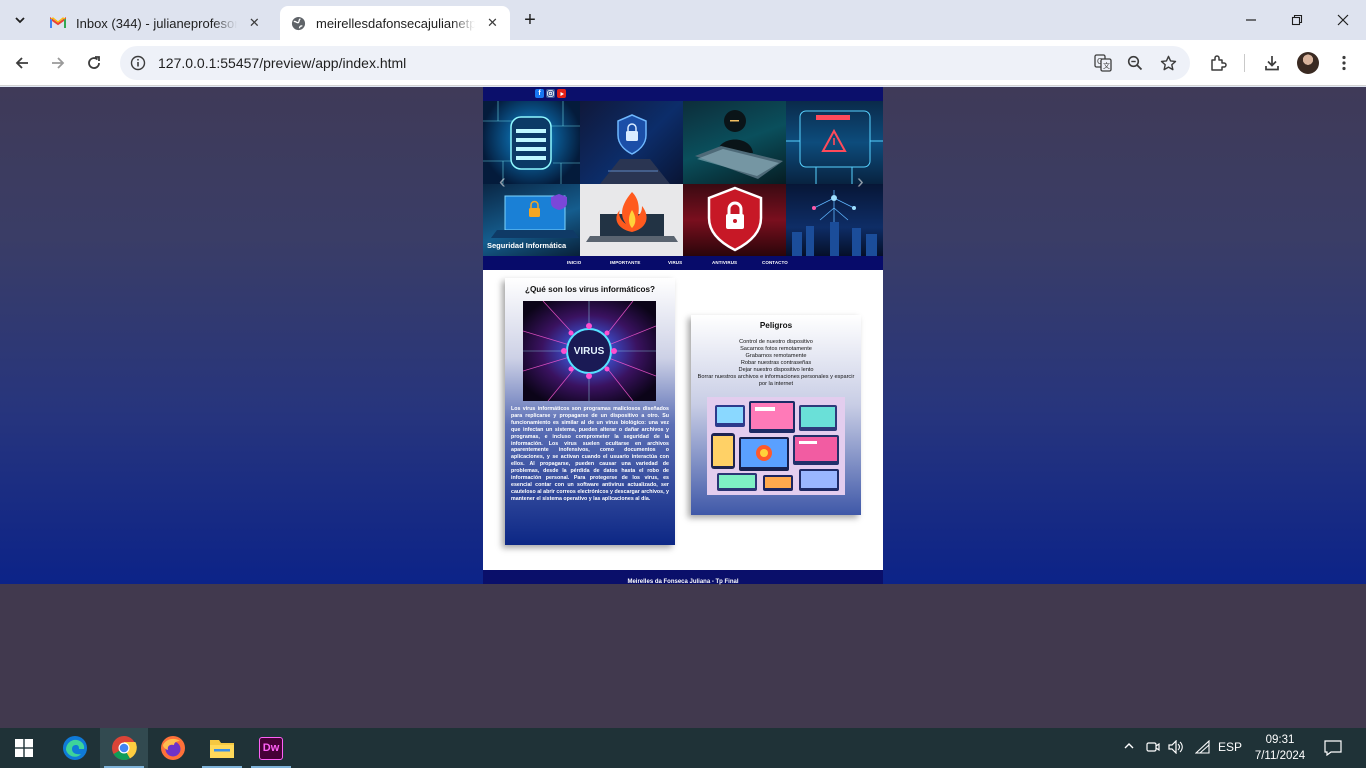  Describe the element at coordinates (530, 20) in the screenshot. I see `new-tab-button: +` at that location.